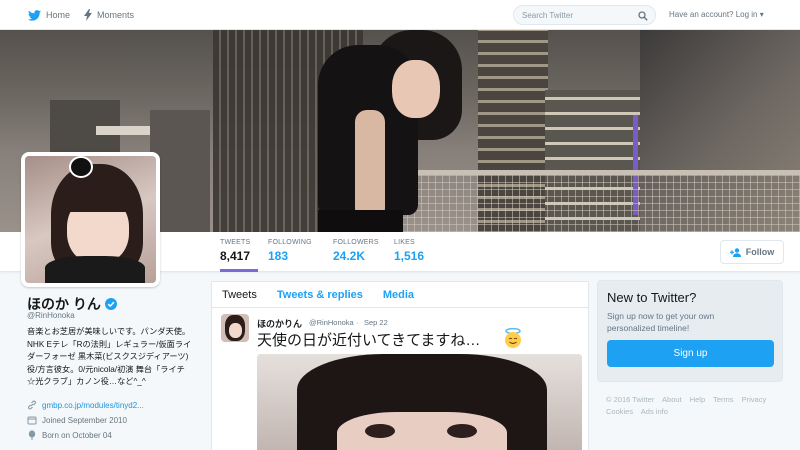 This screenshot has width=800, height=450. Describe the element at coordinates (88, 15) in the screenshot. I see `bolt-icon` at that location.